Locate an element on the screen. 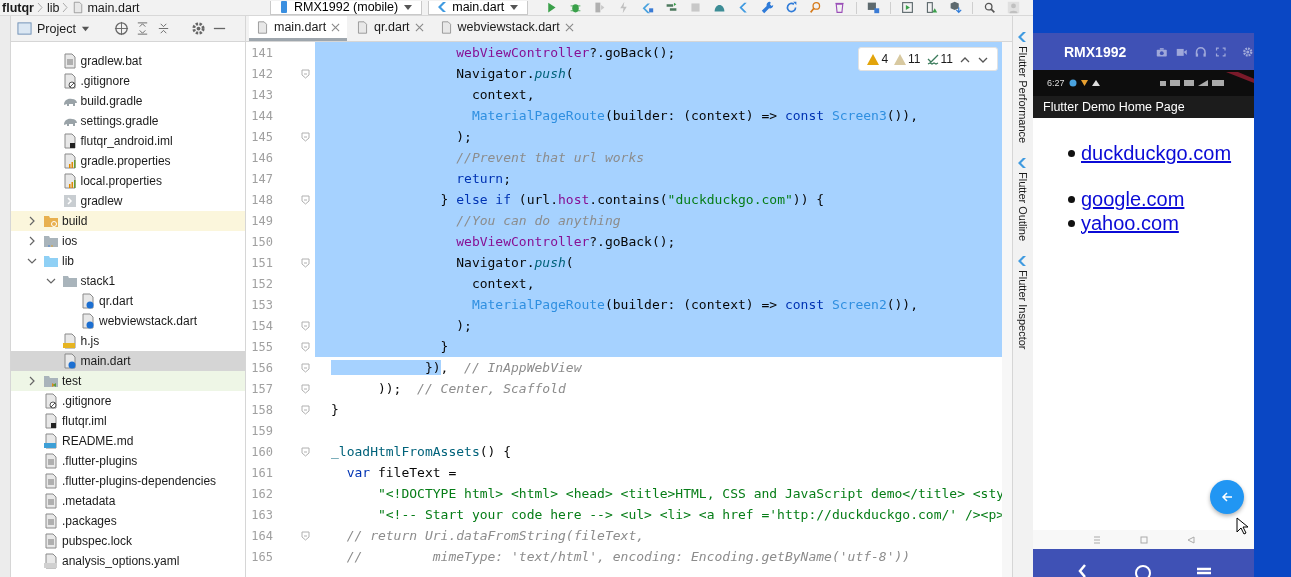 The height and width of the screenshot is (577, 1291). file-icon is located at coordinates (51, 541).